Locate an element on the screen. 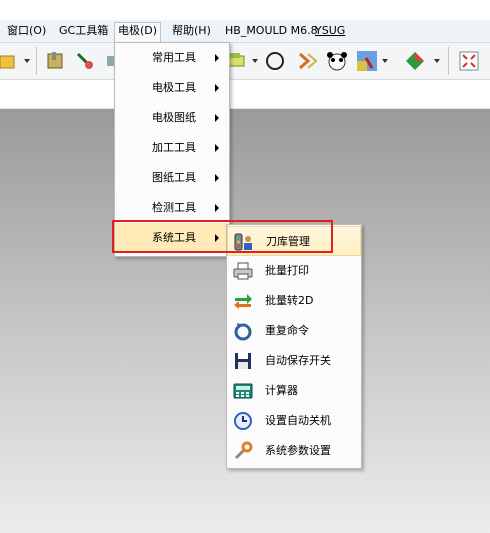  menu-item-label: 检测工具 is located at coordinates (174, 207).